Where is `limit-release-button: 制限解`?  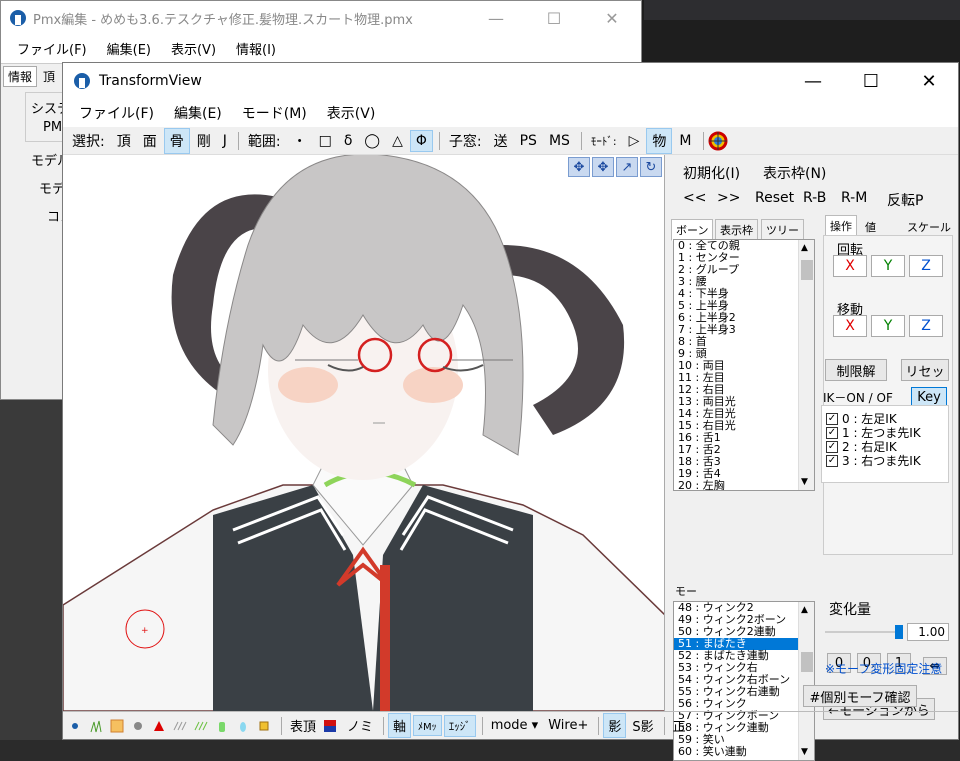
limit-release-button: 制限解 is located at coordinates (856, 370).